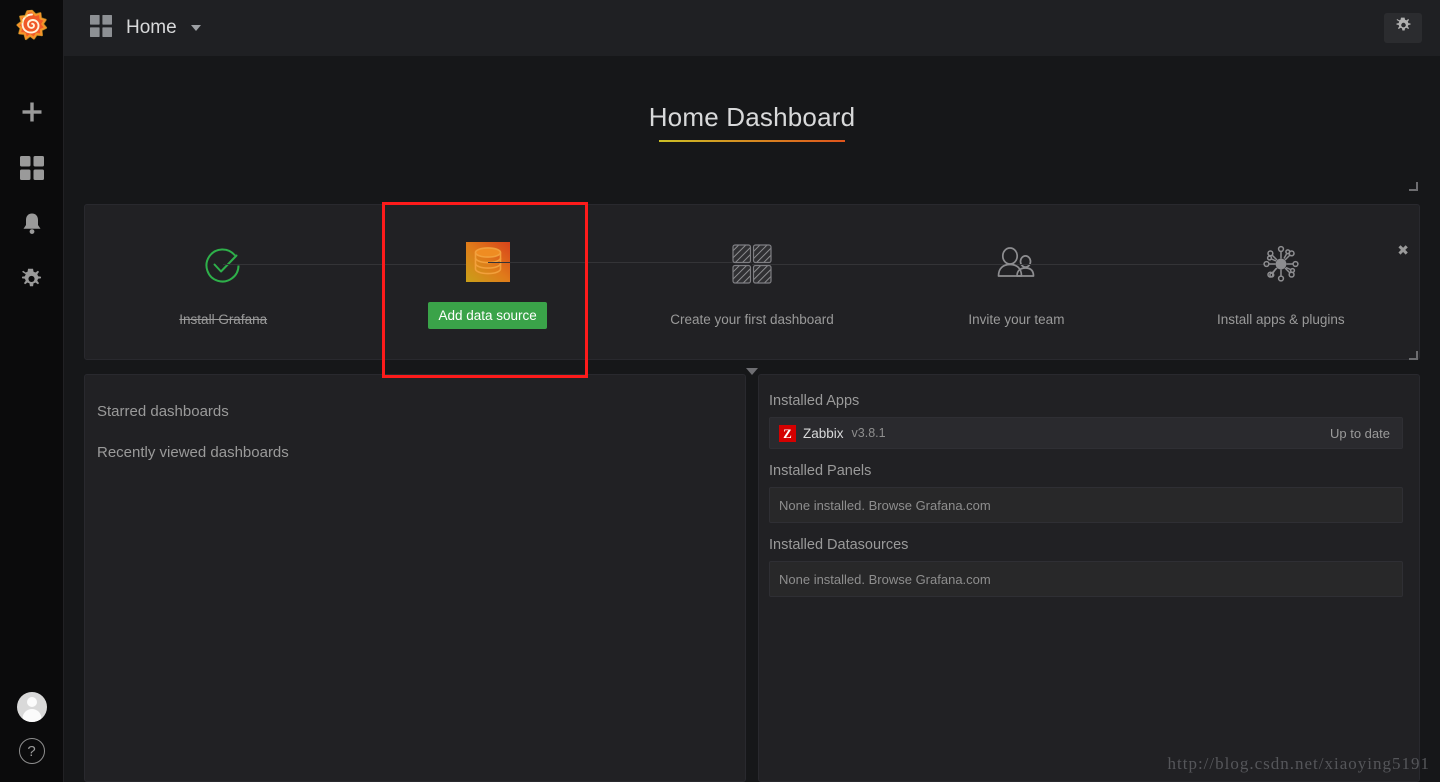  I want to click on title-underline, so click(752, 141).